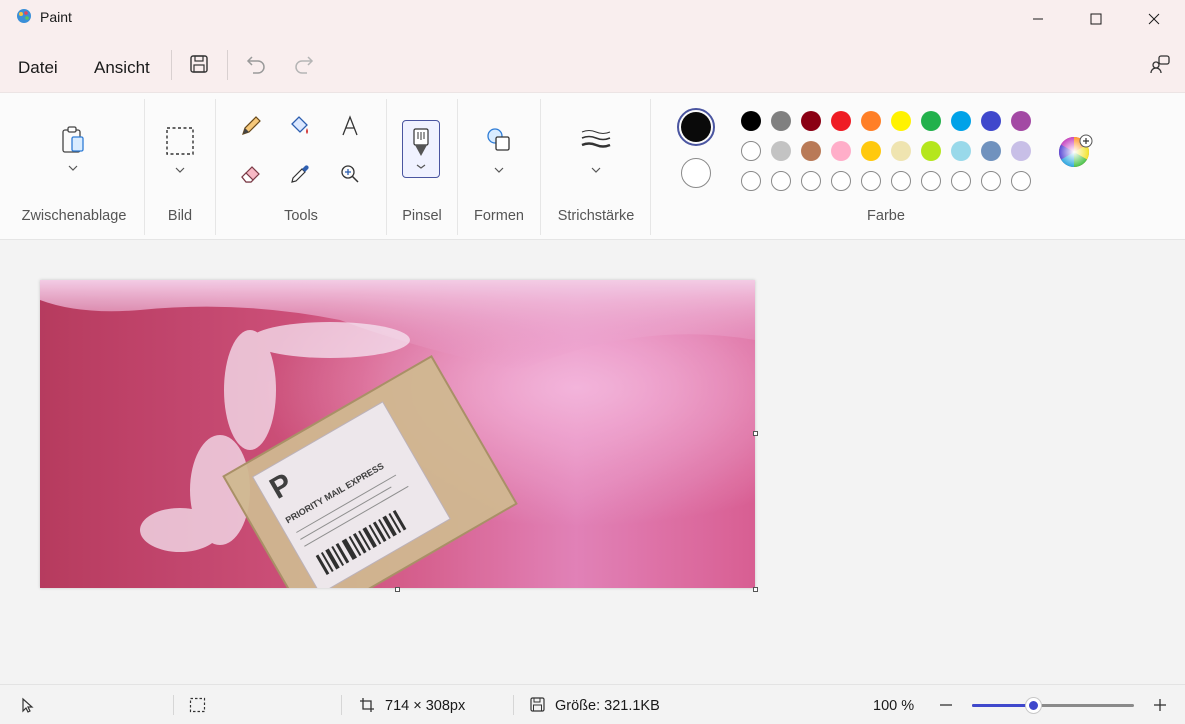 Image resolution: width=1185 pixels, height=724 pixels. I want to click on file-size-icon, so click(537, 704).